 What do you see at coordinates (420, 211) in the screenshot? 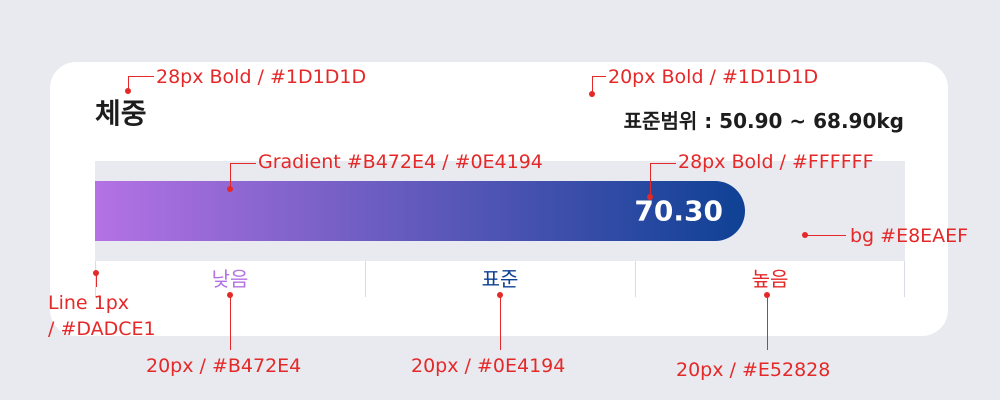
I see `gauge-fill: 70.30` at bounding box center [420, 211].